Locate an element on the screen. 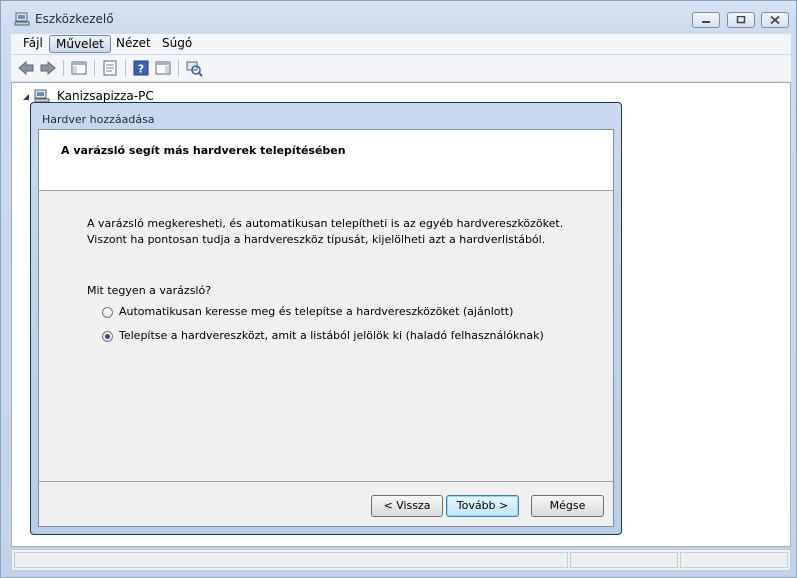 The image size is (797, 578). radio-selected-dot is located at coordinates (107, 336).